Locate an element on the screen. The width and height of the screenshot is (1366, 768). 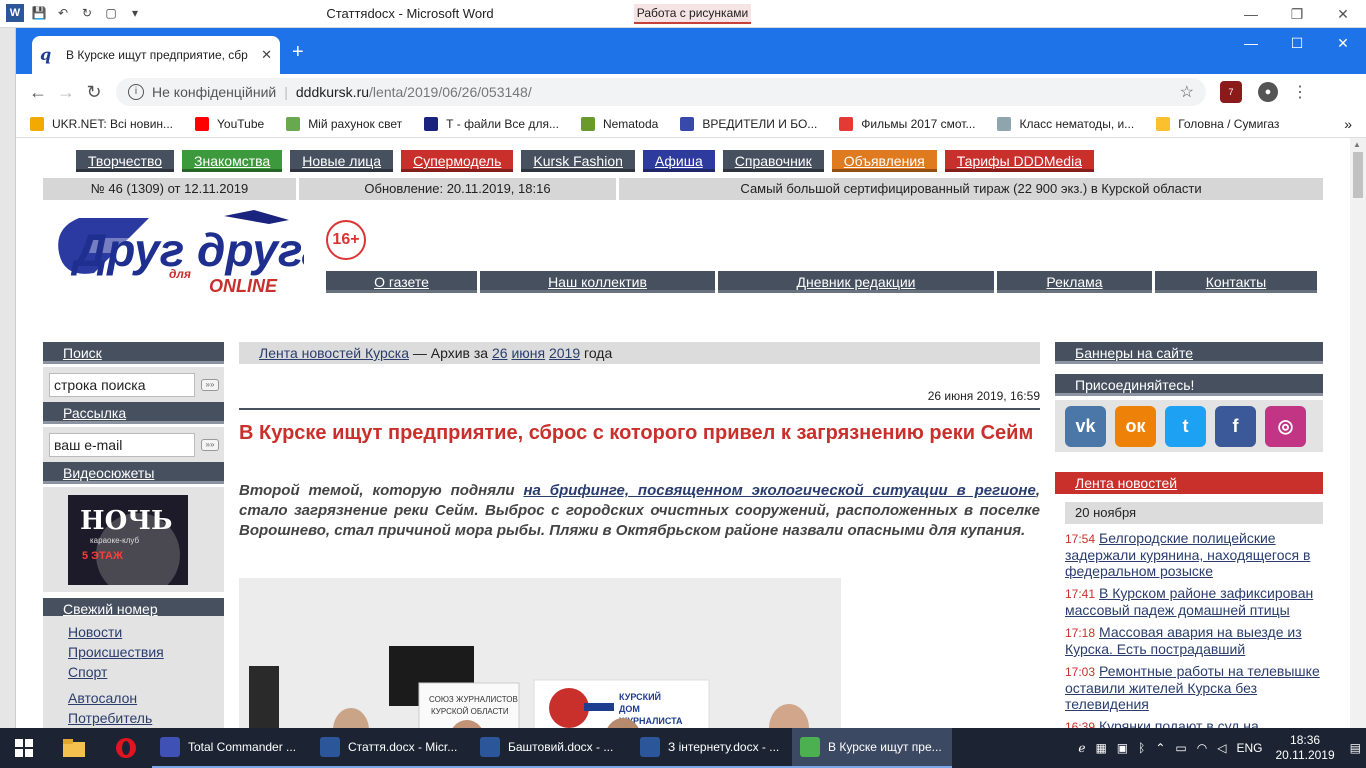
bookmark-star-icon: ☆ is located at coordinates (1187, 92).